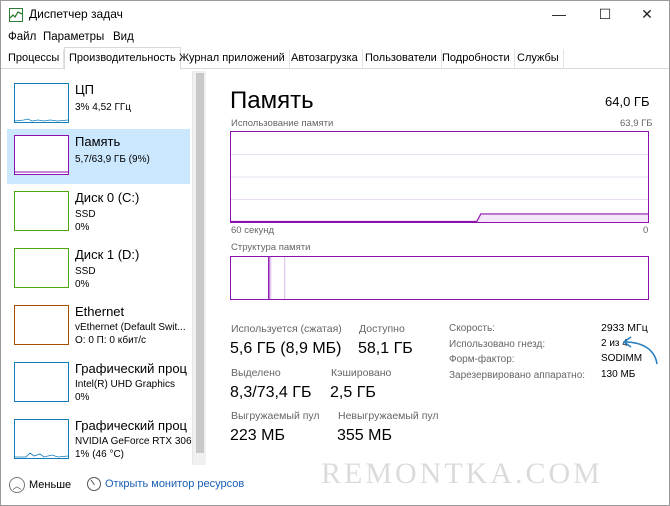 The image size is (670, 506). I want to click on committed-label: Выделено, so click(256, 373).